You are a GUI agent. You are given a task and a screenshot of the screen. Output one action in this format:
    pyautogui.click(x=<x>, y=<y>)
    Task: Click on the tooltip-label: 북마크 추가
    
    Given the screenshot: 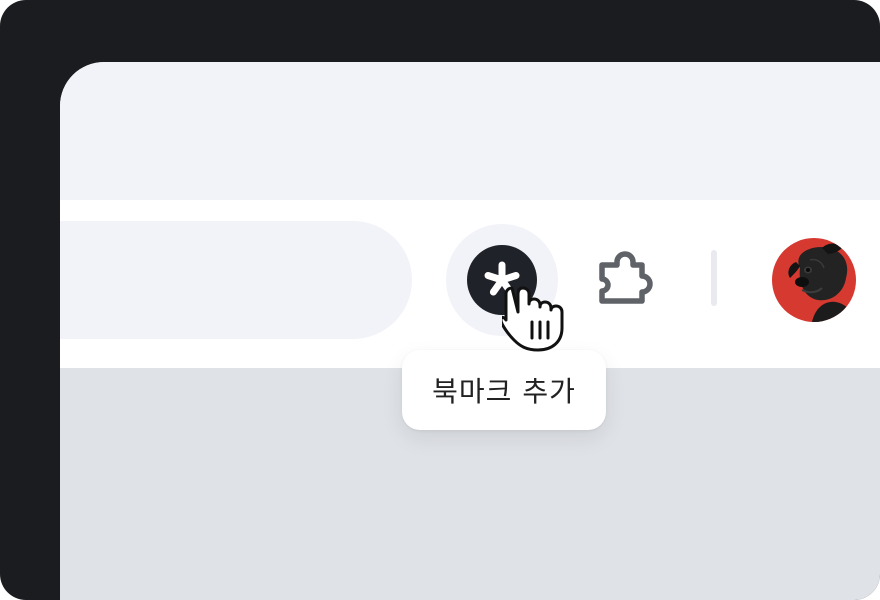 What is the action you would take?
    pyautogui.click(x=504, y=391)
    